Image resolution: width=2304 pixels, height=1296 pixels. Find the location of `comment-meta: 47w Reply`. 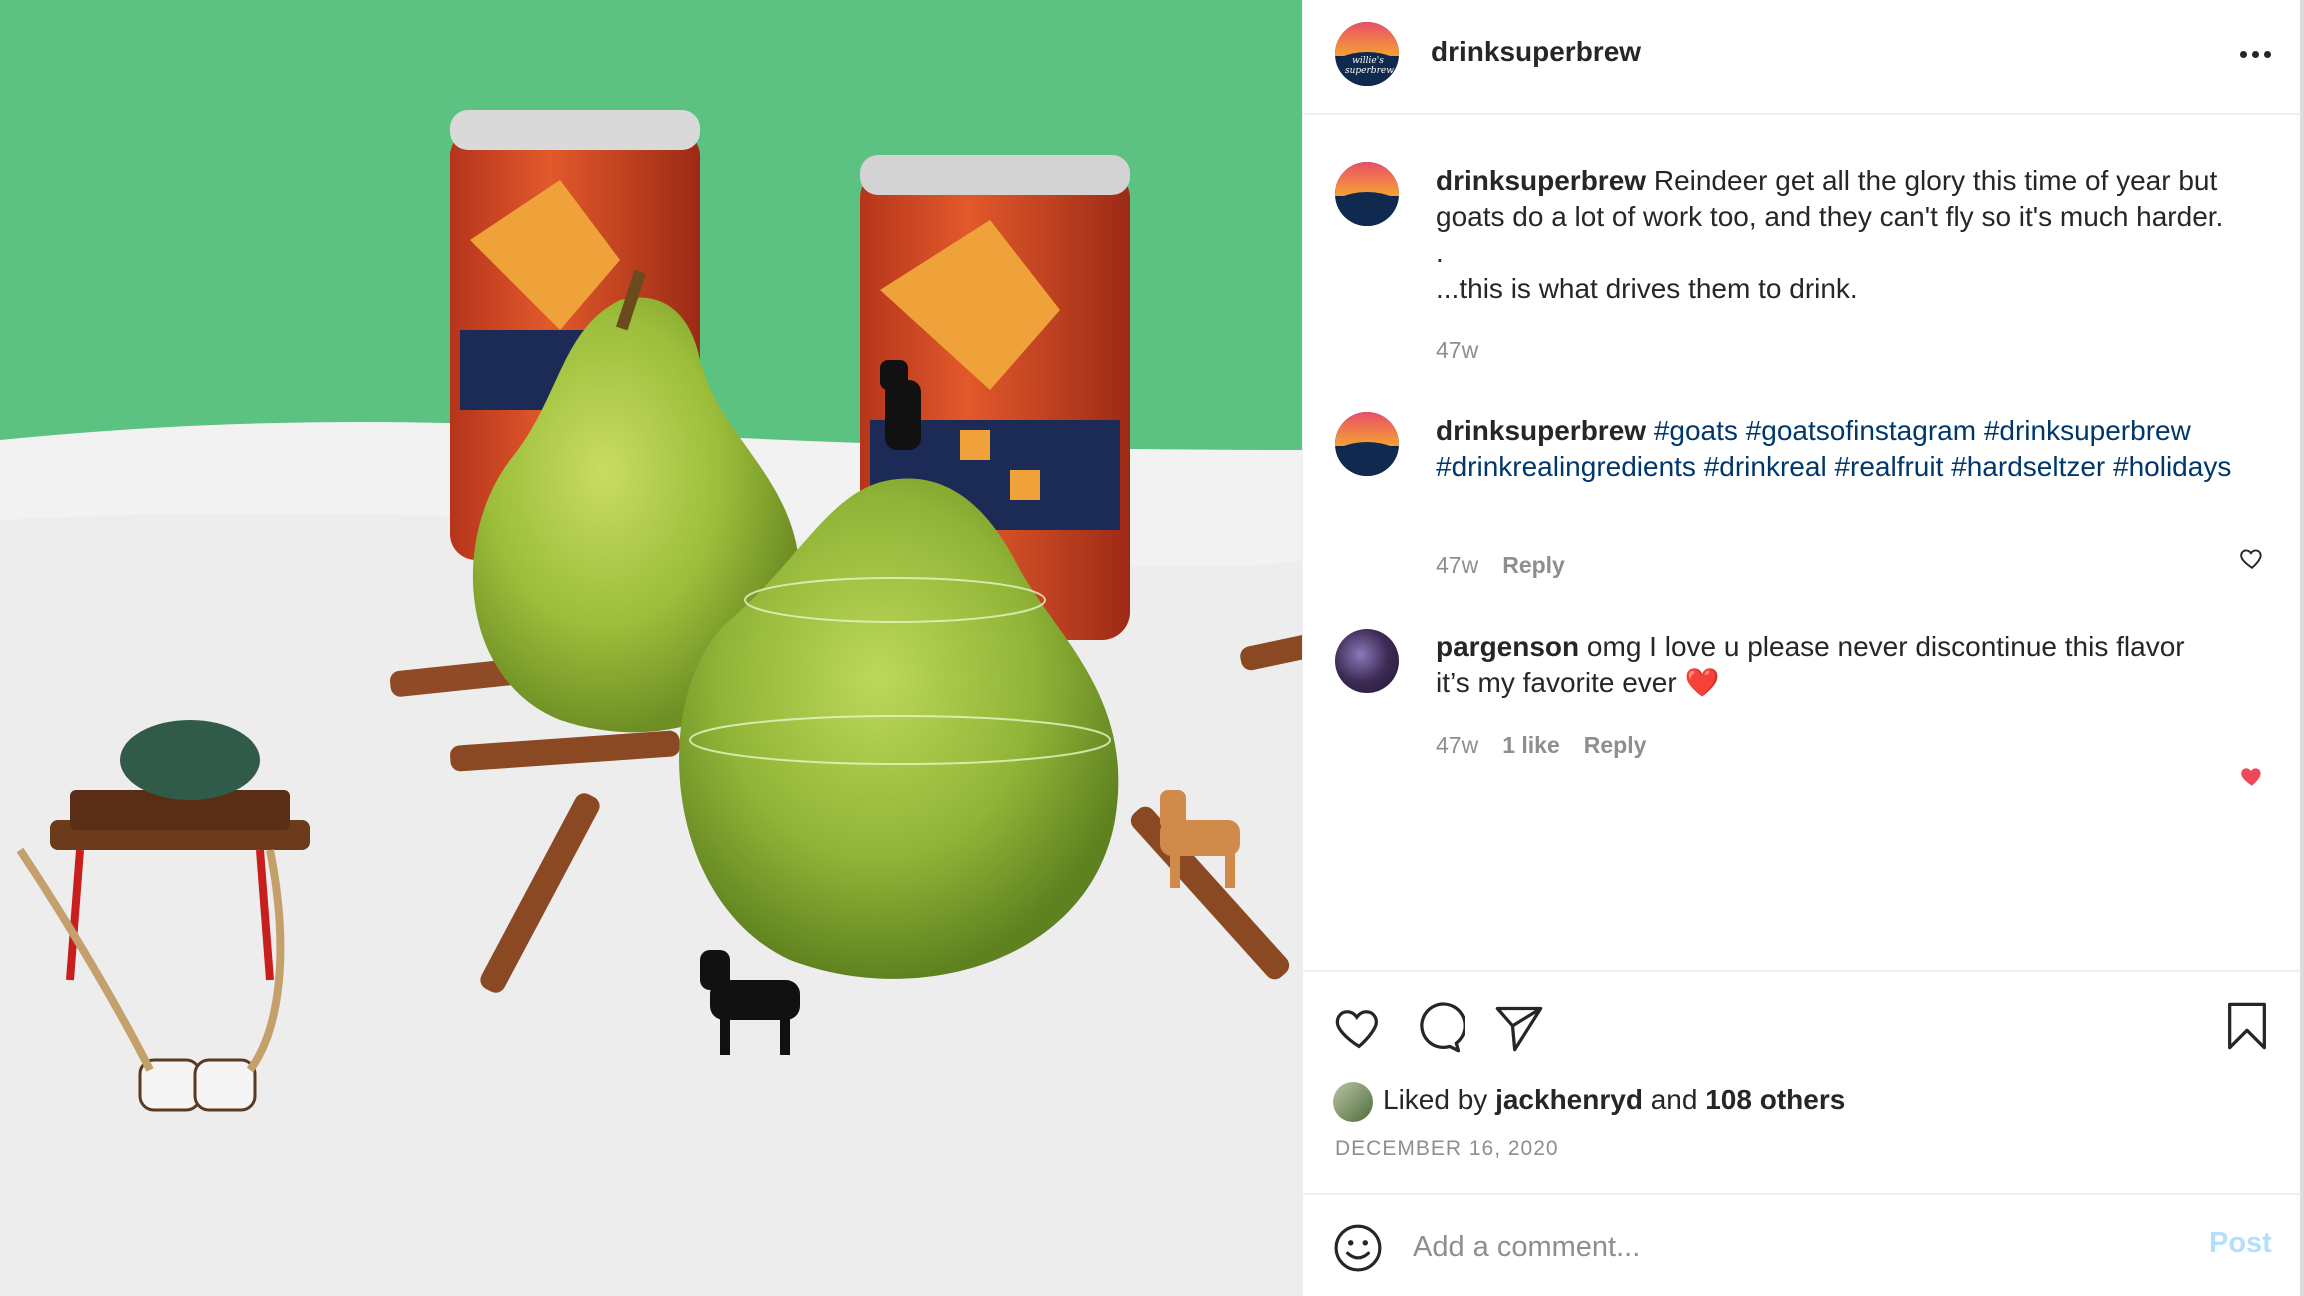

comment-meta: 47w Reply is located at coordinates (1500, 565).